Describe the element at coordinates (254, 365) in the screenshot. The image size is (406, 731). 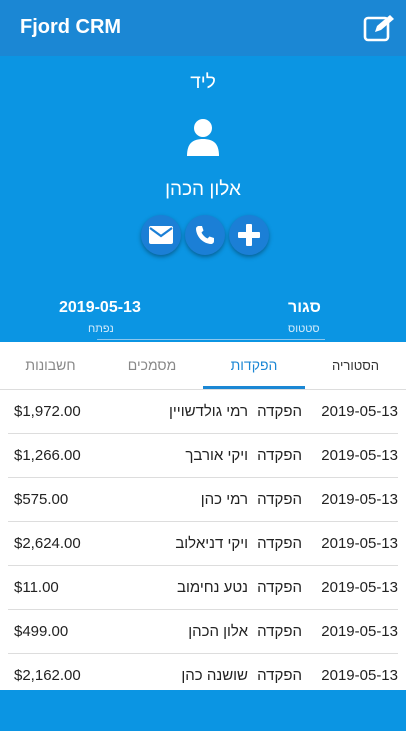
I see `tab-deposits: הפקדות` at that location.